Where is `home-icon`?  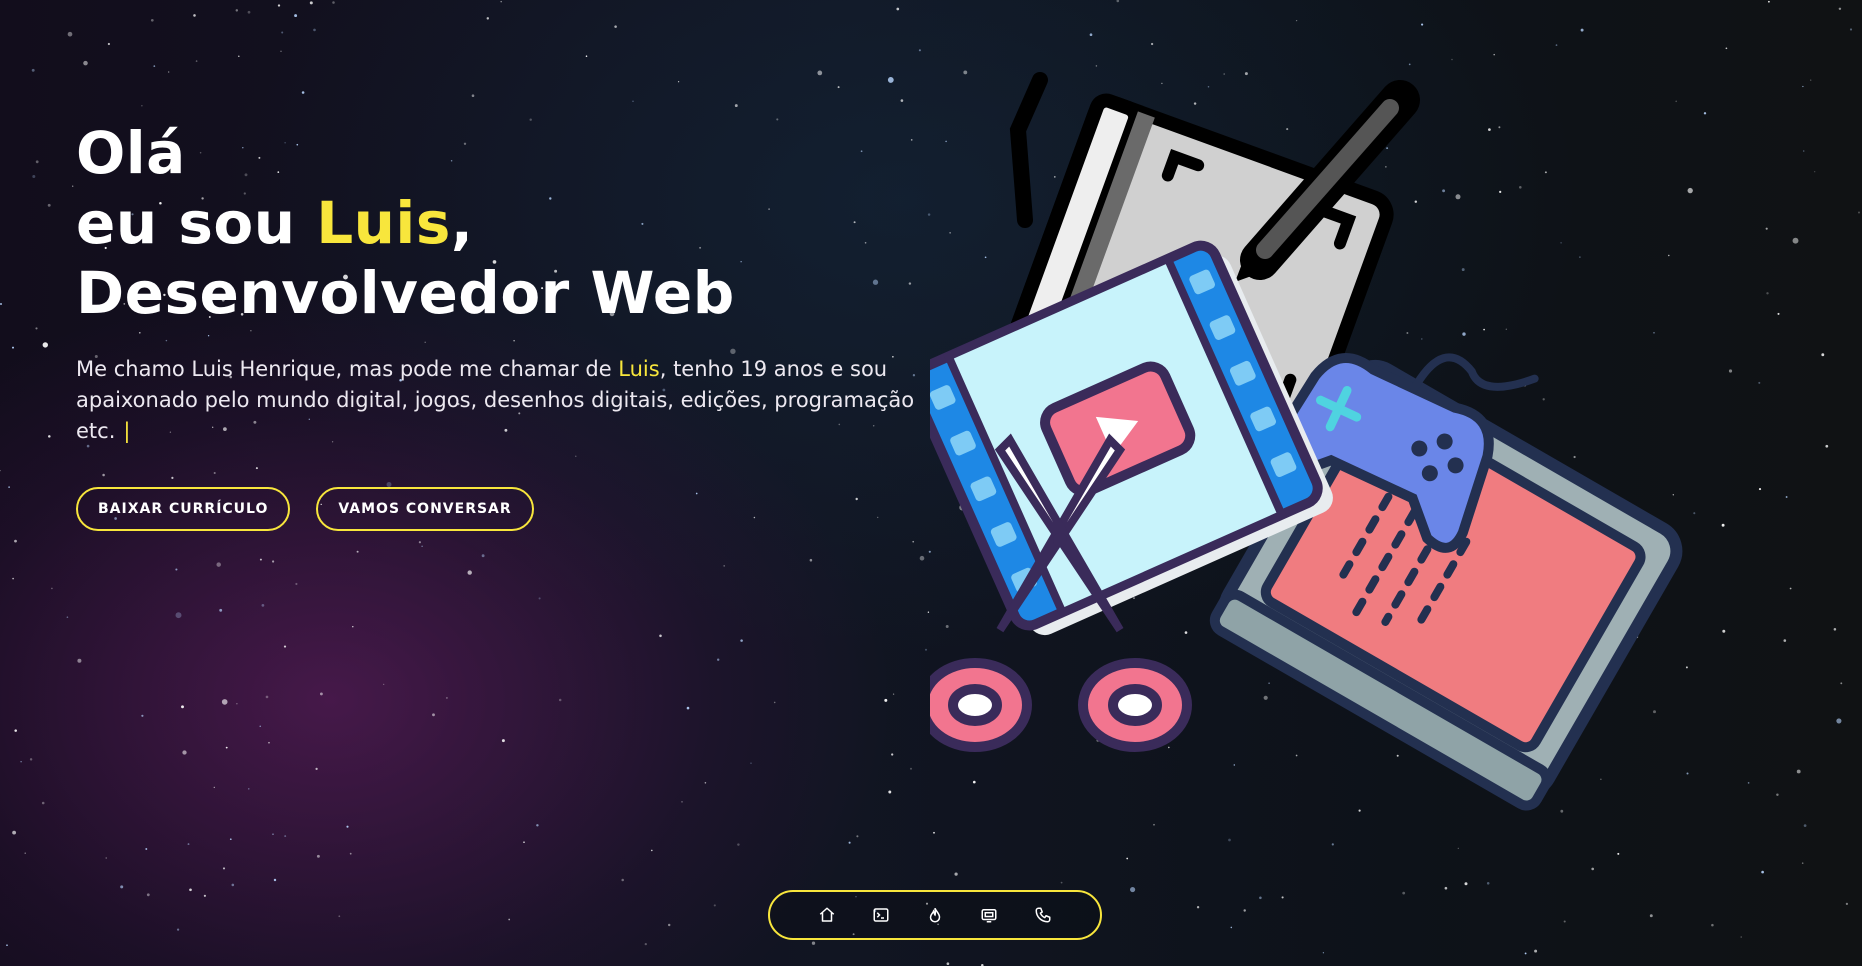 home-icon is located at coordinates (827, 914).